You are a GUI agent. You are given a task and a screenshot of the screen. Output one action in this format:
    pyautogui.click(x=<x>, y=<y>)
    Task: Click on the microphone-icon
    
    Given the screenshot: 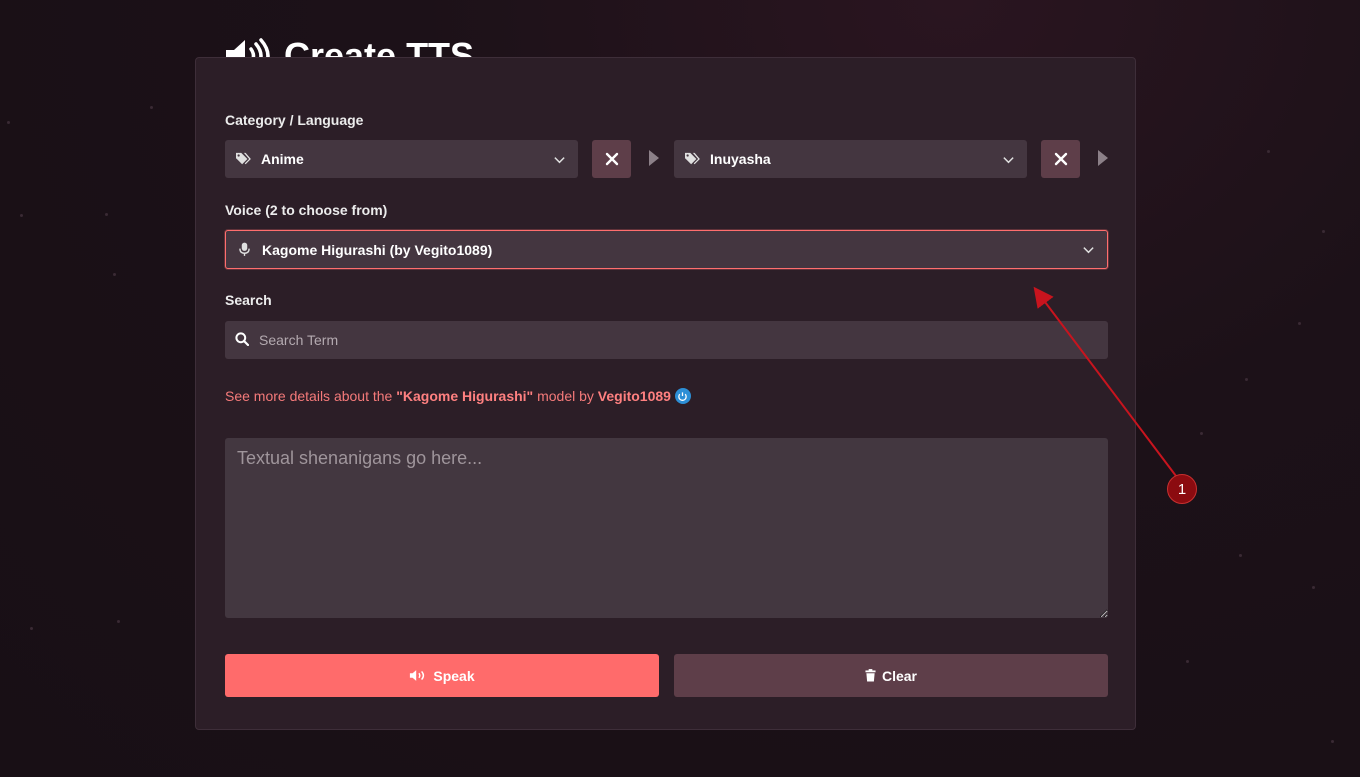 What is the action you would take?
    pyautogui.click(x=244, y=250)
    